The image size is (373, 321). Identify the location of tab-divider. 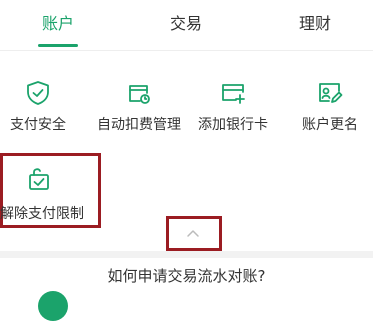
(186, 50).